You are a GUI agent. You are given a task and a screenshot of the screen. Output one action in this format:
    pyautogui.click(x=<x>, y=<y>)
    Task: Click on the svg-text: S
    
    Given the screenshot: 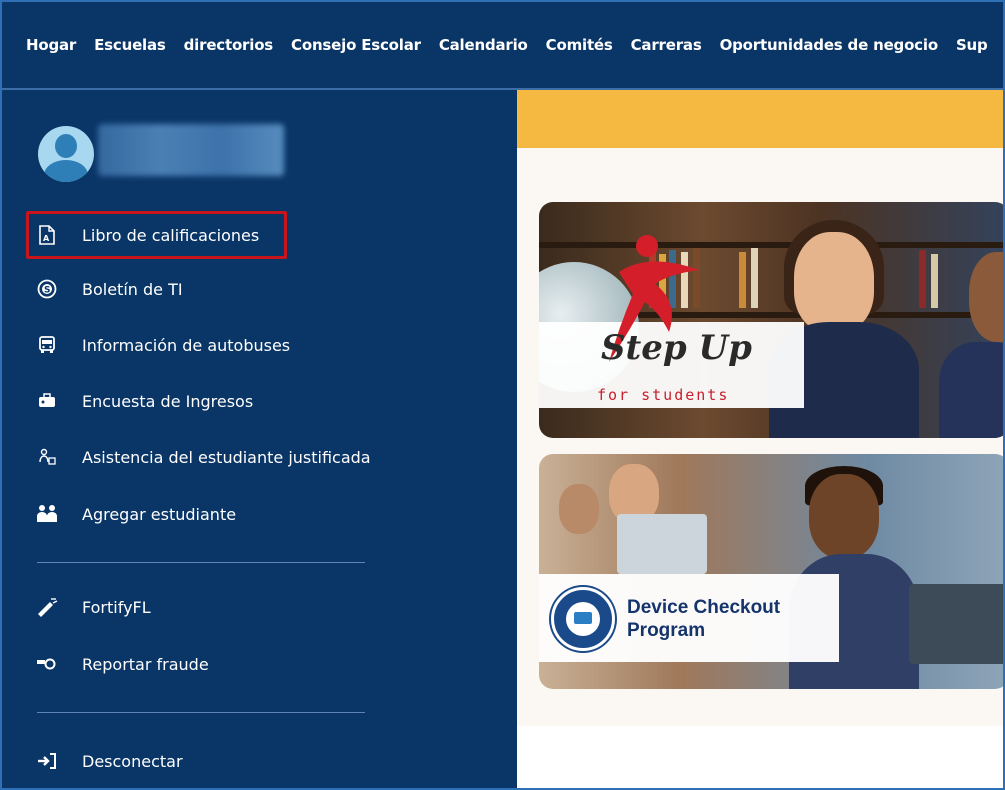 What is the action you would take?
    pyautogui.click(x=47, y=291)
    